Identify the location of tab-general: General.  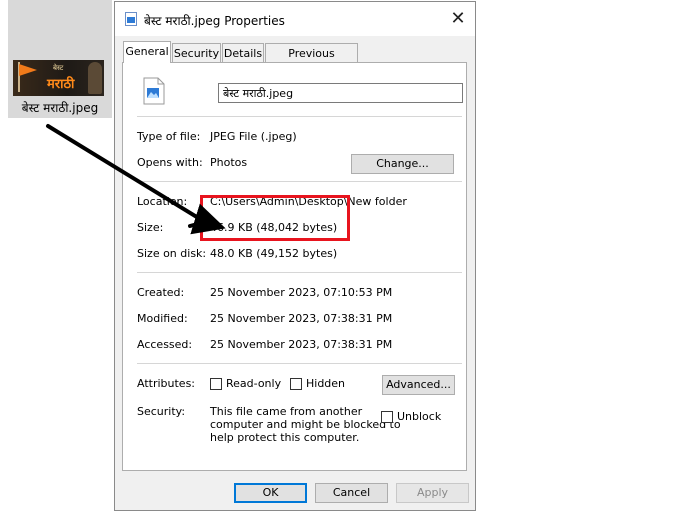
(147, 52).